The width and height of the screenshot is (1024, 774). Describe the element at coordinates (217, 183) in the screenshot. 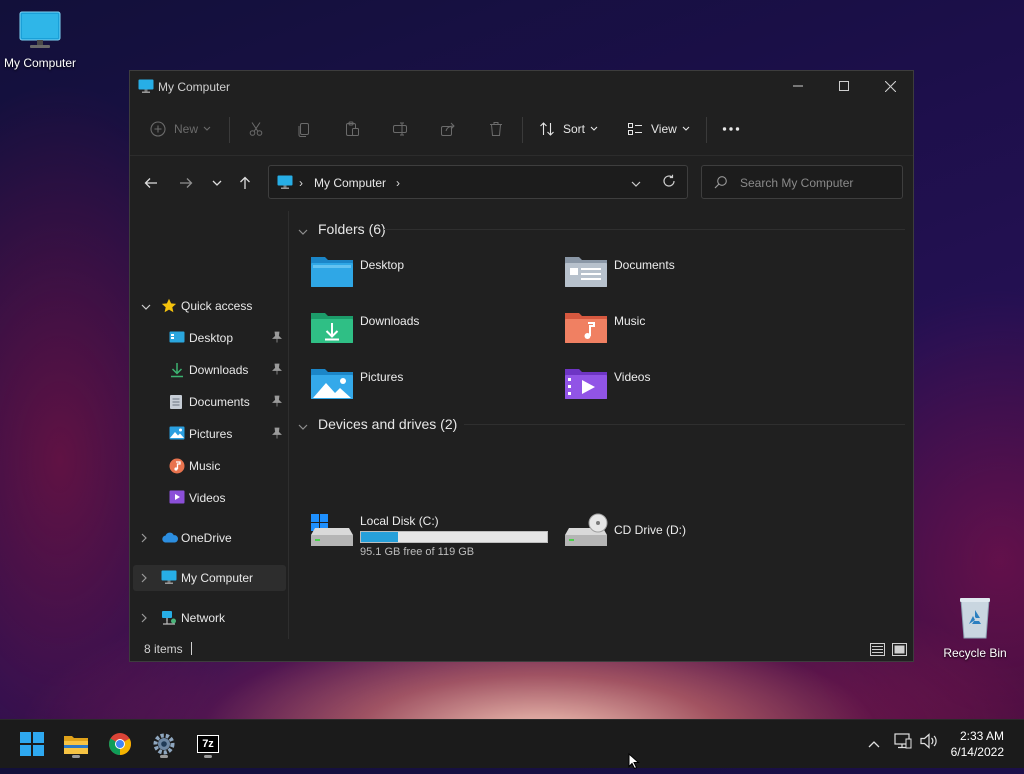

I see `recent-locations-button` at that location.